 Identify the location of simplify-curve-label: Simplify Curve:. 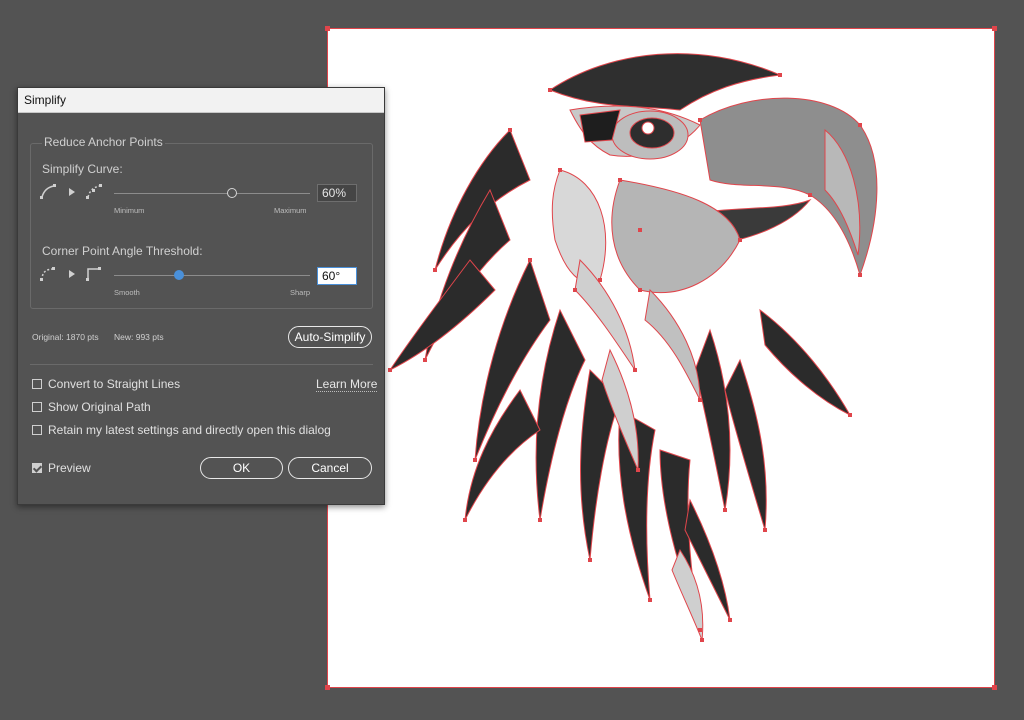
(82, 169).